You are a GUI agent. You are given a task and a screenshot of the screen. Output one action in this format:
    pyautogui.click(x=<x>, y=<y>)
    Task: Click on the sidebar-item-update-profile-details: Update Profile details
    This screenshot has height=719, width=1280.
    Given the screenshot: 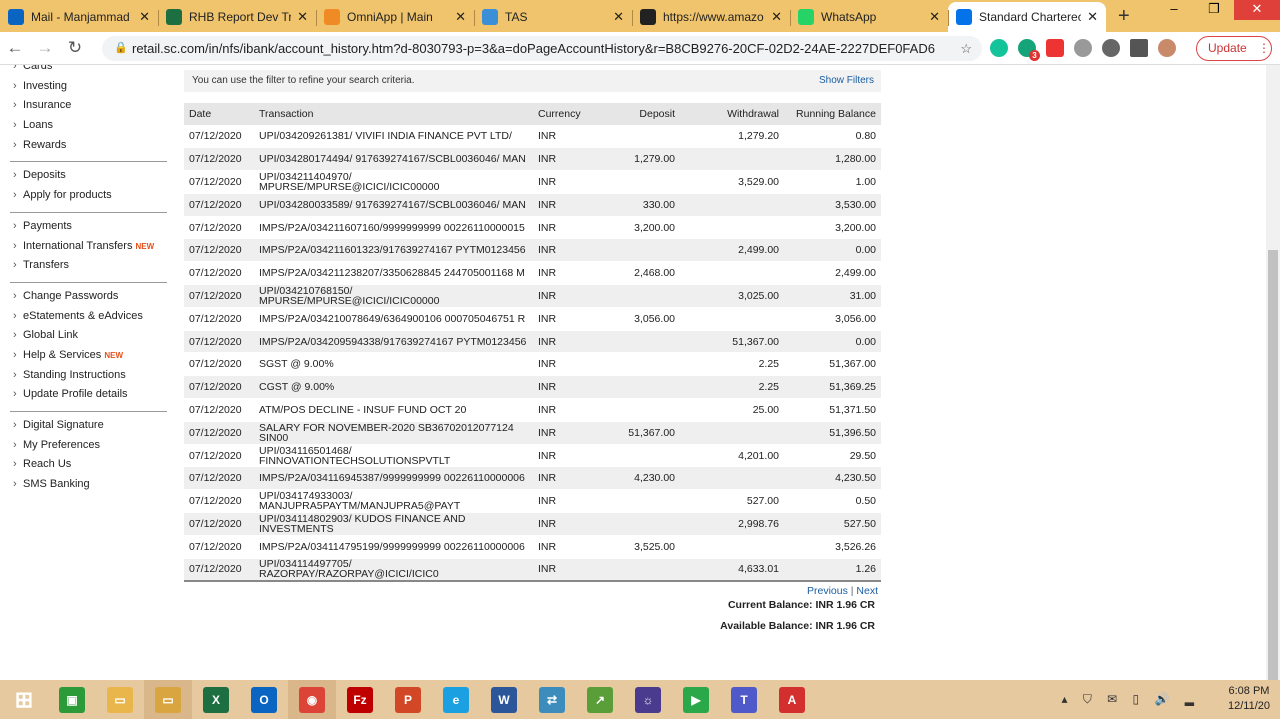 What is the action you would take?
    pyautogui.click(x=88, y=395)
    